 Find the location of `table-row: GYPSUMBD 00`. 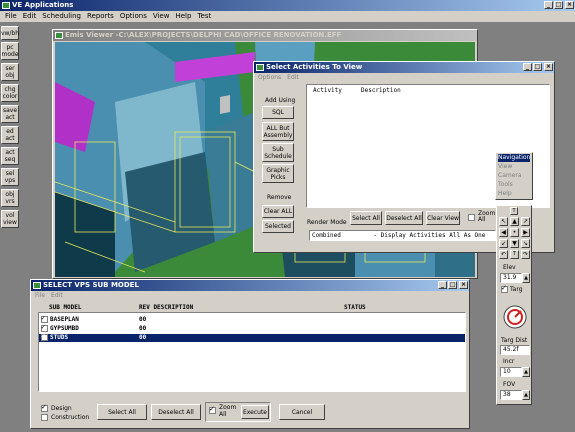

table-row: GYPSUMBD 00 is located at coordinates (252, 328).